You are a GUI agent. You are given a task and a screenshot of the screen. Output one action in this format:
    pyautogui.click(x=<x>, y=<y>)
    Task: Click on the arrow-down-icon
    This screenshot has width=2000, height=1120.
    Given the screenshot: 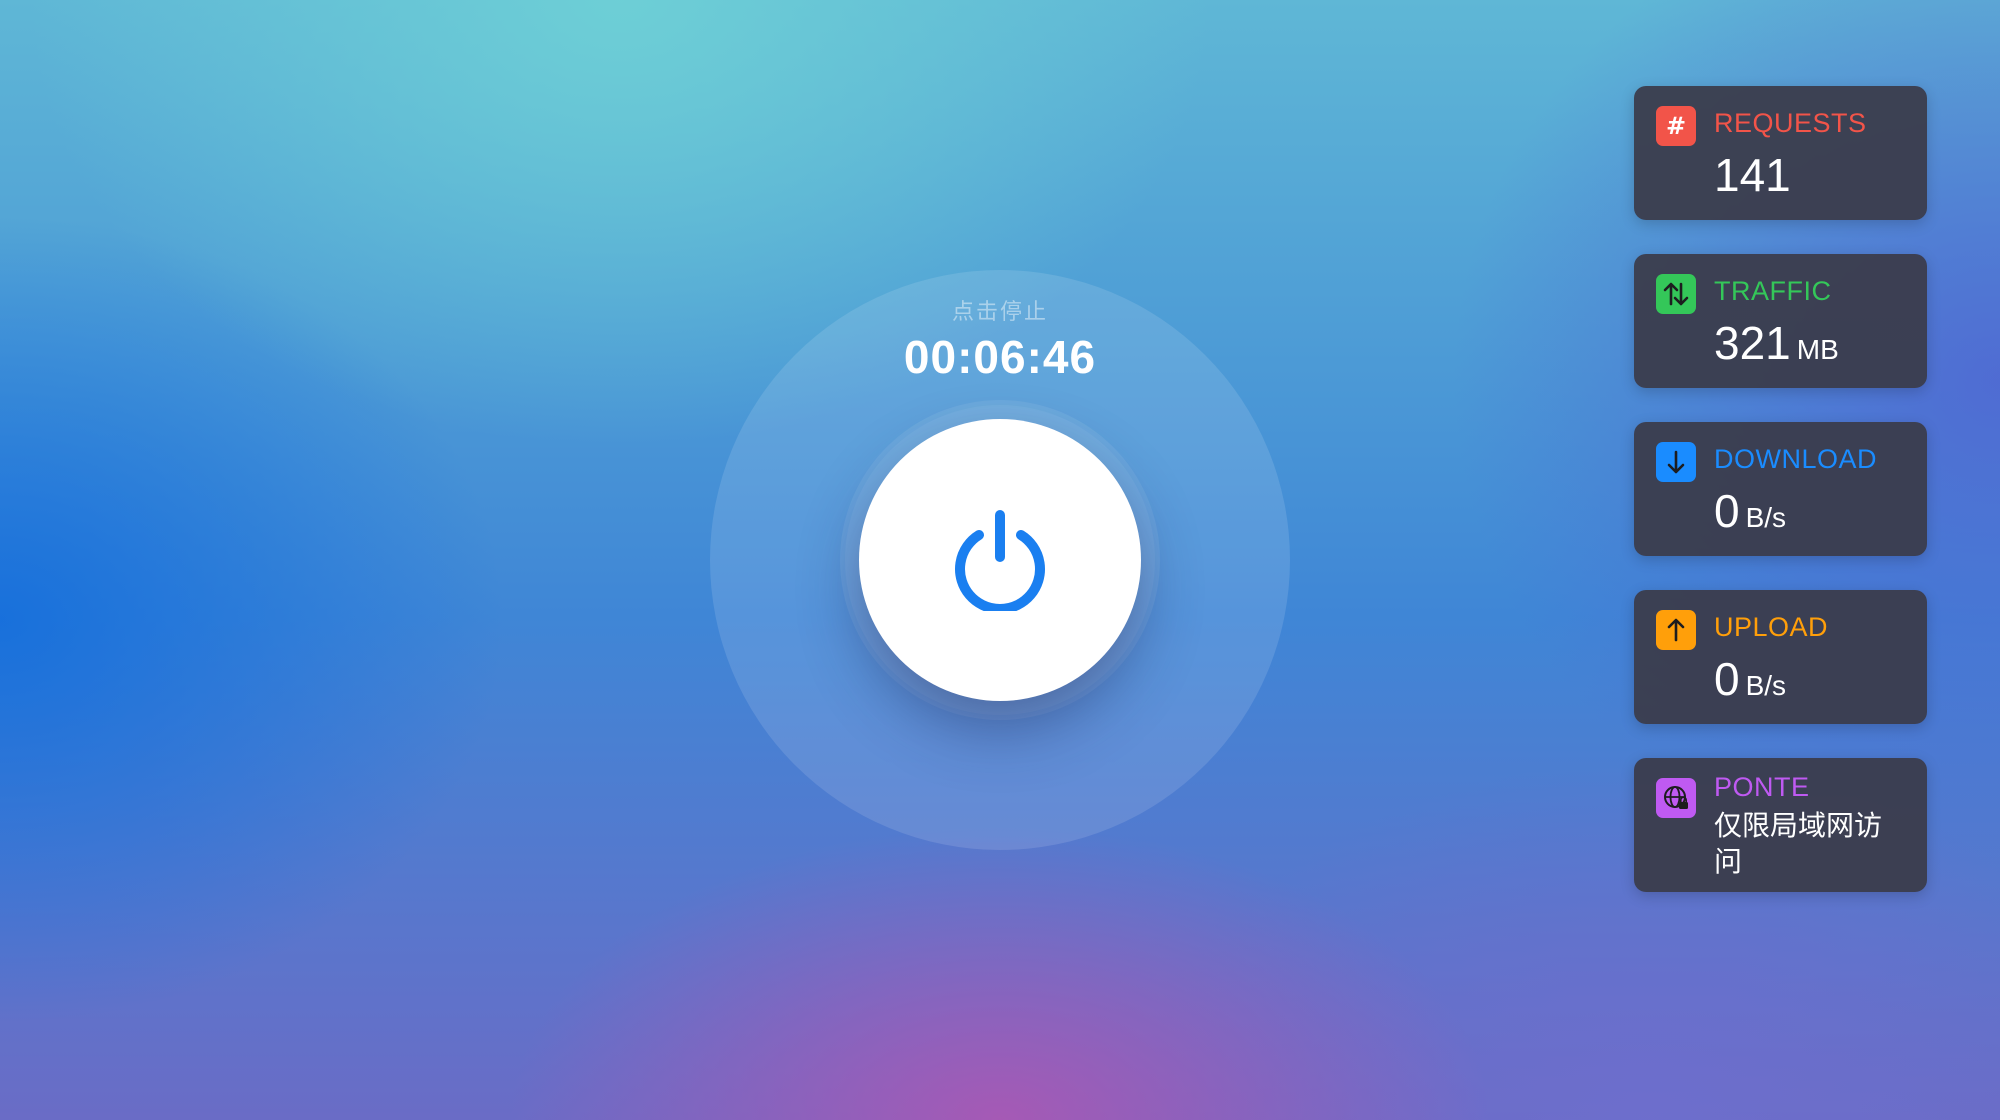 What is the action you would take?
    pyautogui.click(x=1676, y=462)
    